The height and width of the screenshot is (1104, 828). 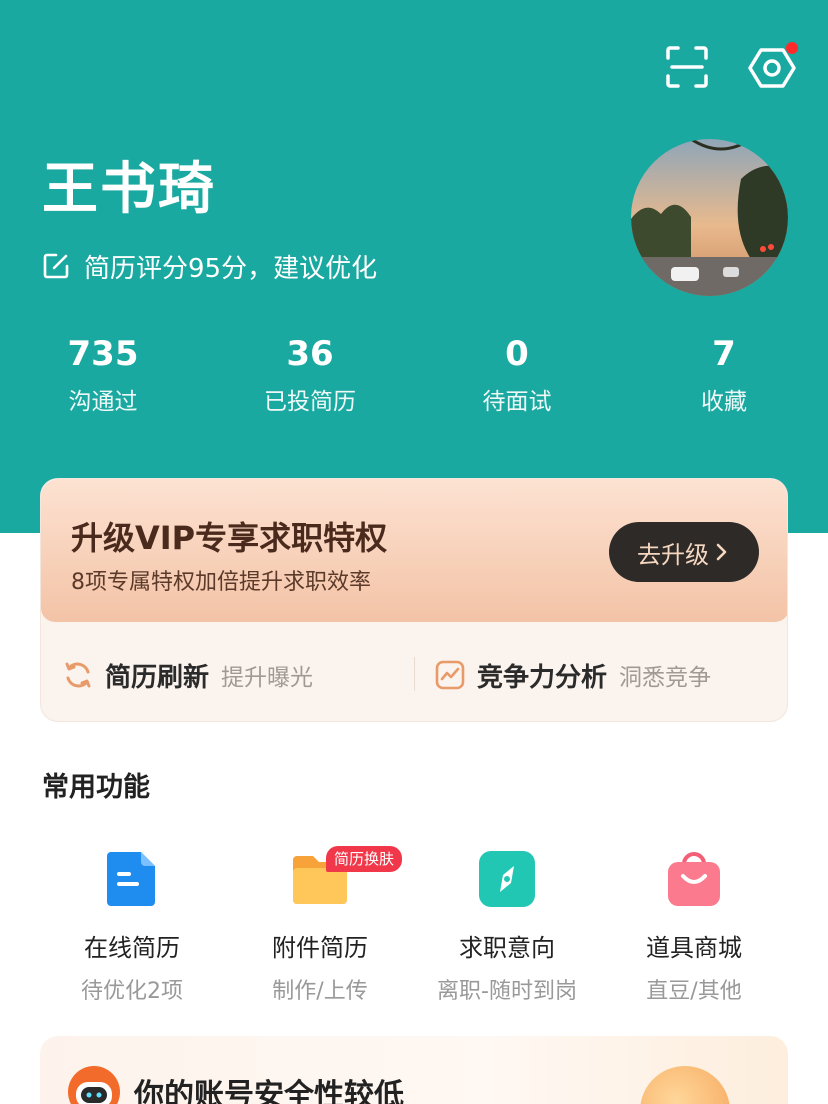 What do you see at coordinates (724, 375) in the screenshot?
I see `stat-favorites: 7 收藏` at bounding box center [724, 375].